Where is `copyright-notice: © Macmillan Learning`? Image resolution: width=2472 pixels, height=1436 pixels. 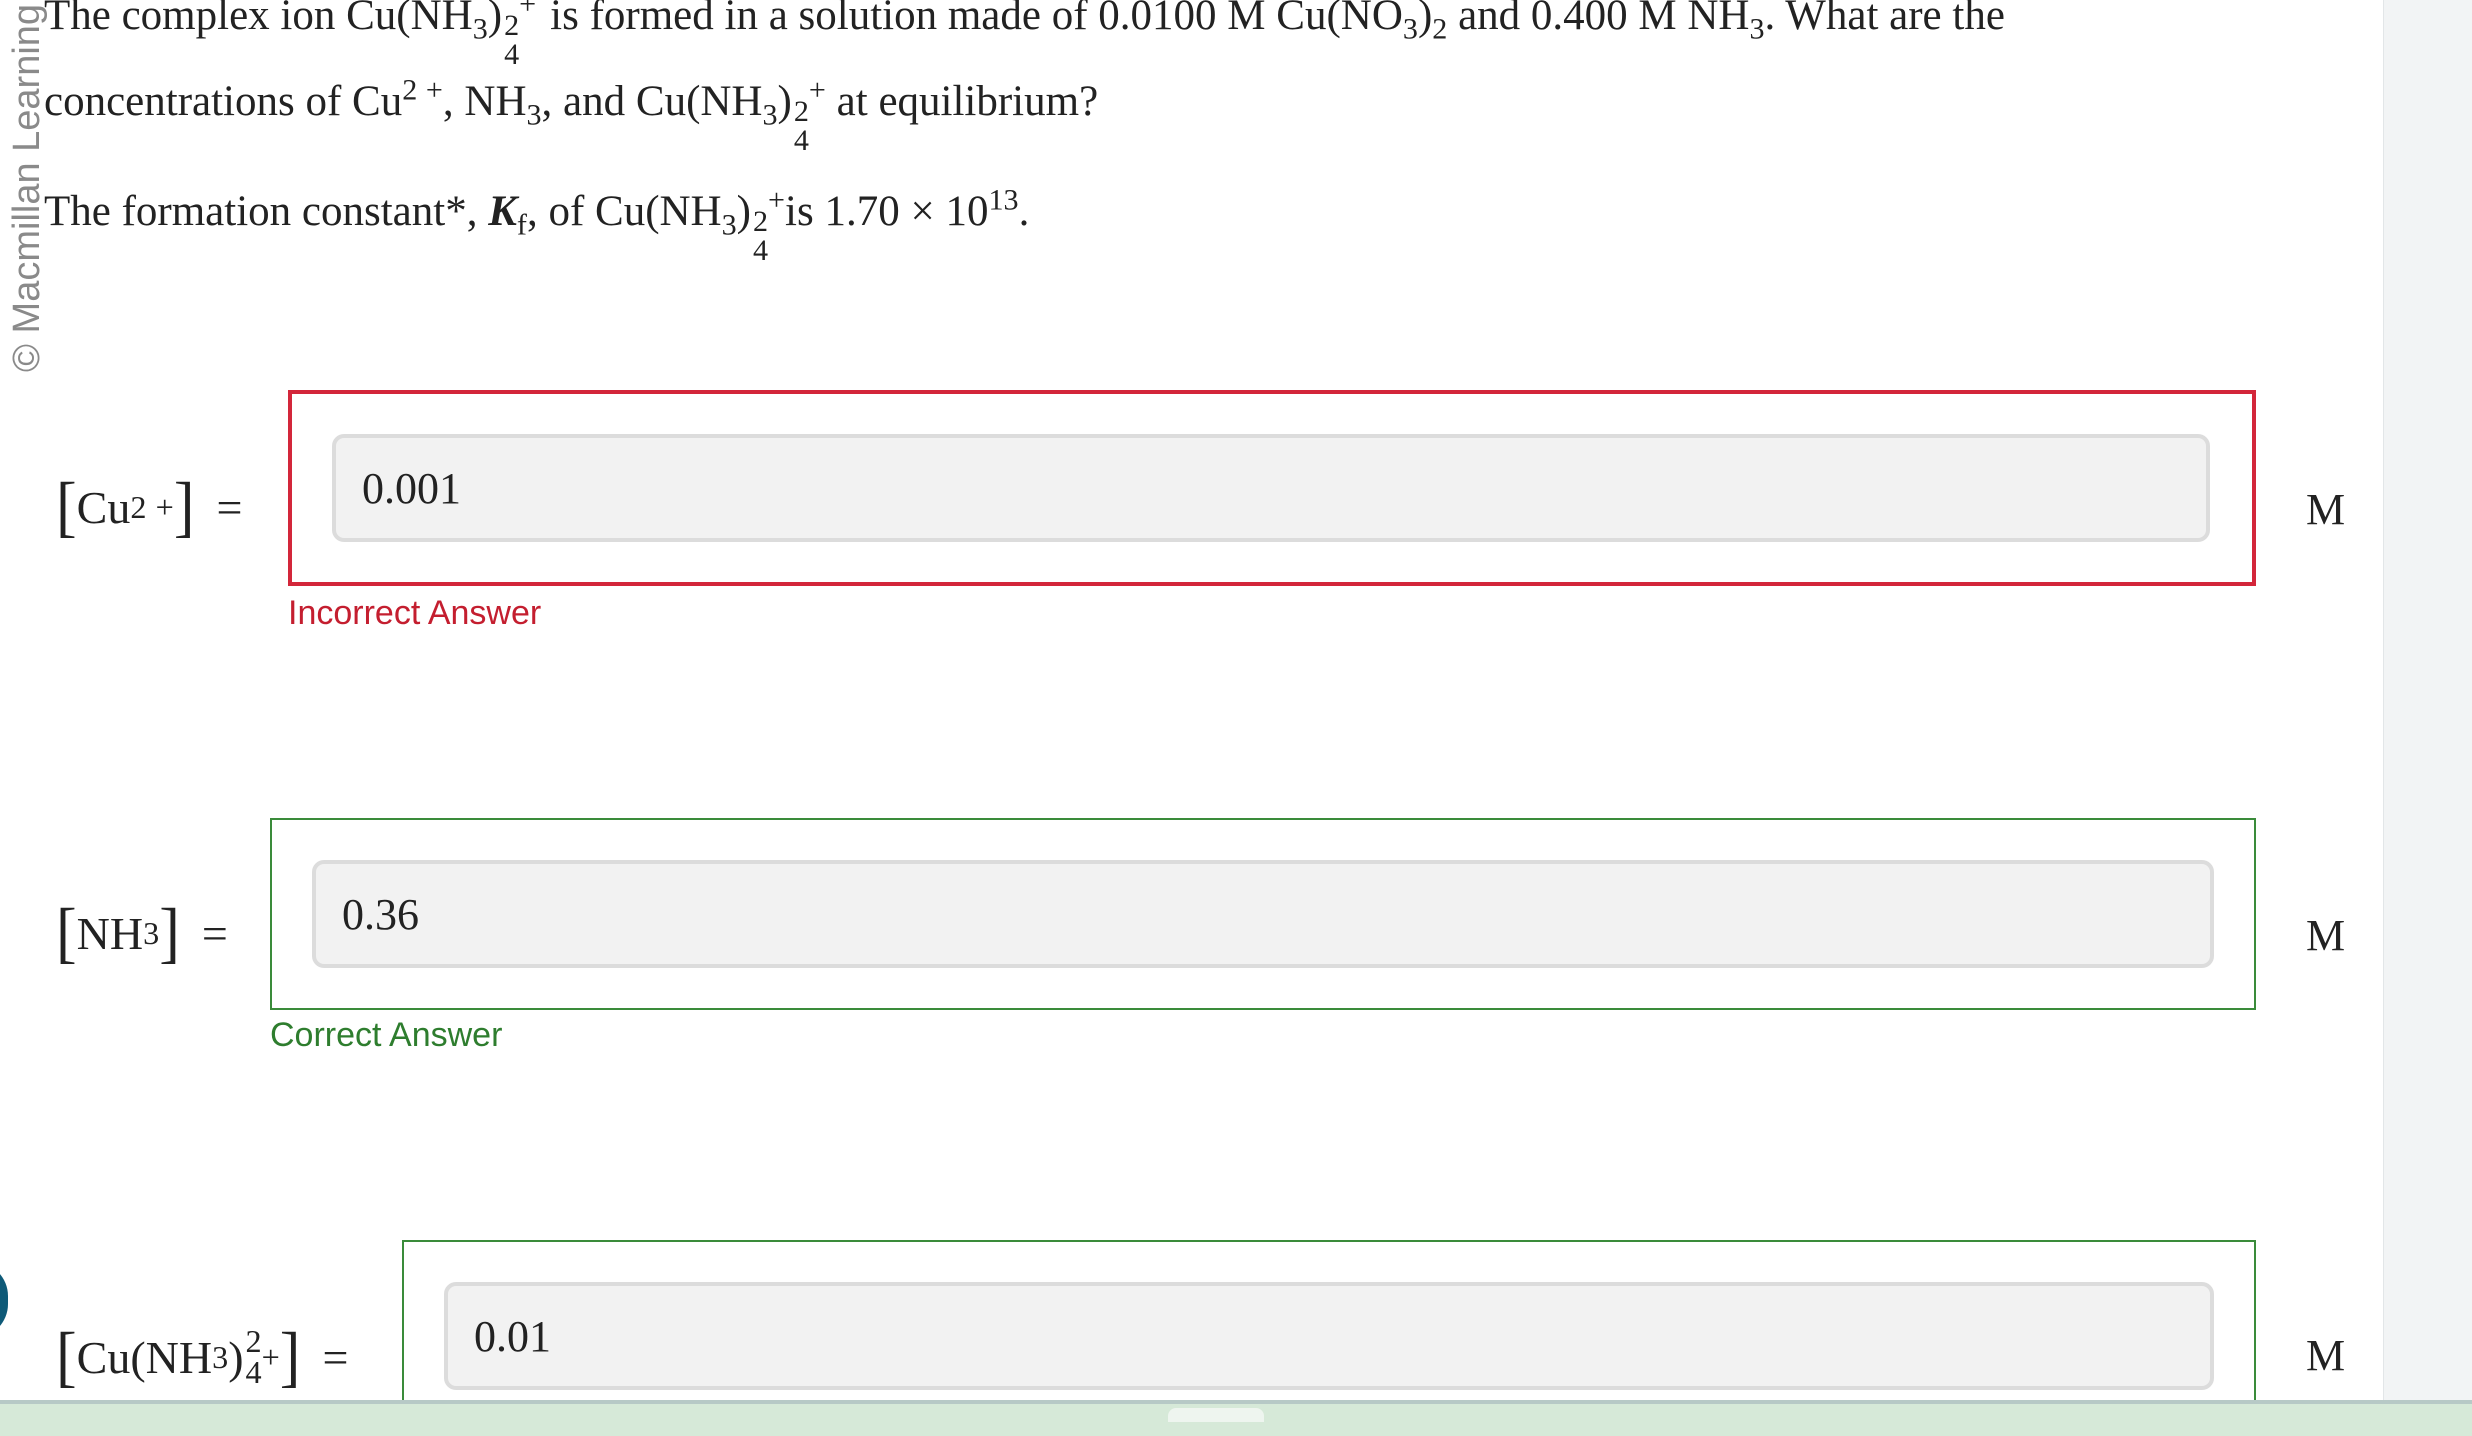
copyright-notice: © Macmillan Learning is located at coordinates (24, 190).